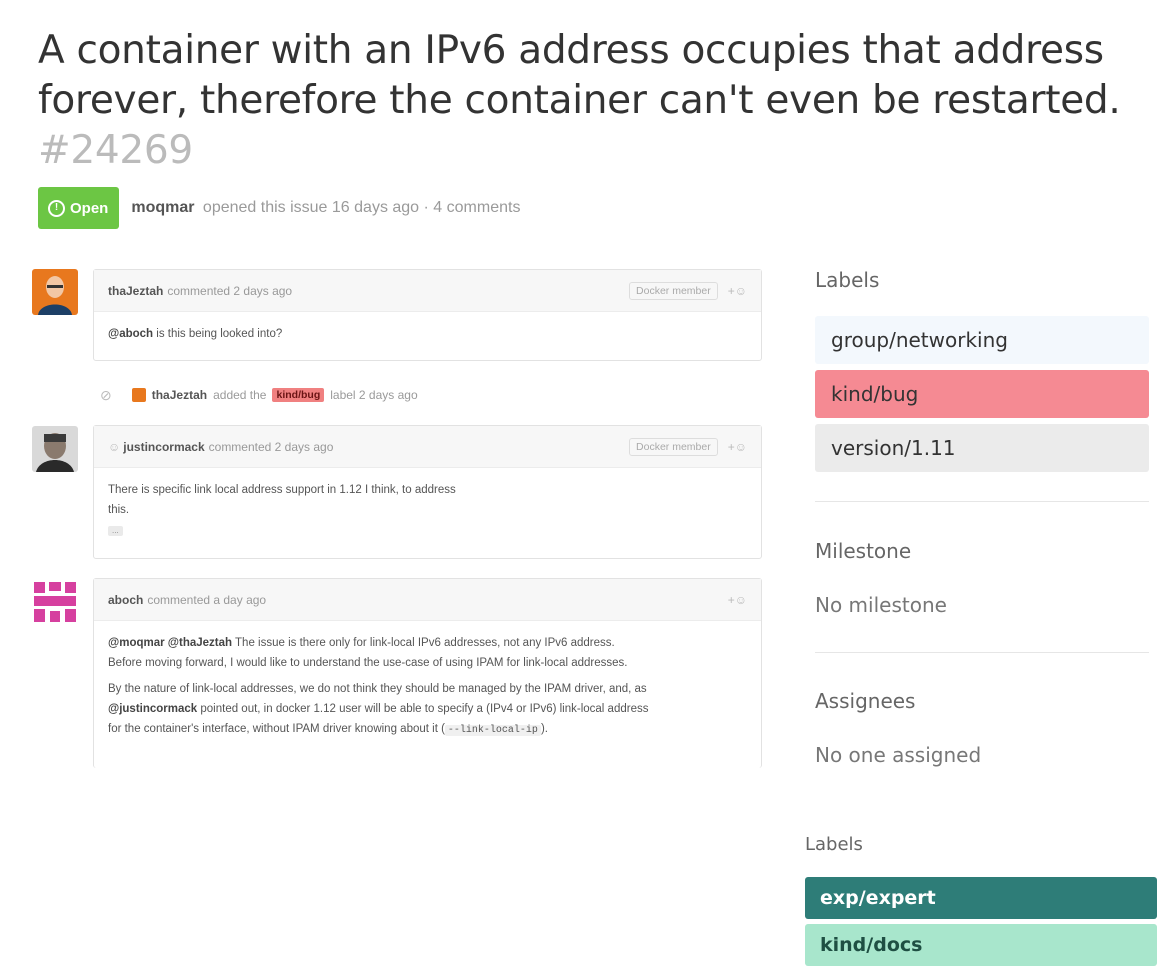 This screenshot has width=1165, height=973. Describe the element at coordinates (981, 898) in the screenshot. I see `label-exp-expert: exp/expert` at that location.